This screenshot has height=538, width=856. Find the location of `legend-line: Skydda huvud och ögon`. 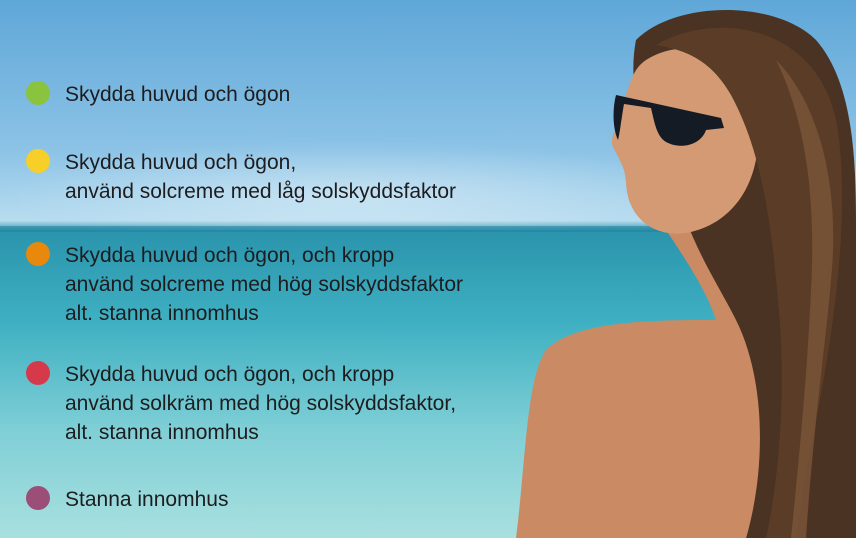

legend-line: Skydda huvud och ögon is located at coordinates (178, 94).